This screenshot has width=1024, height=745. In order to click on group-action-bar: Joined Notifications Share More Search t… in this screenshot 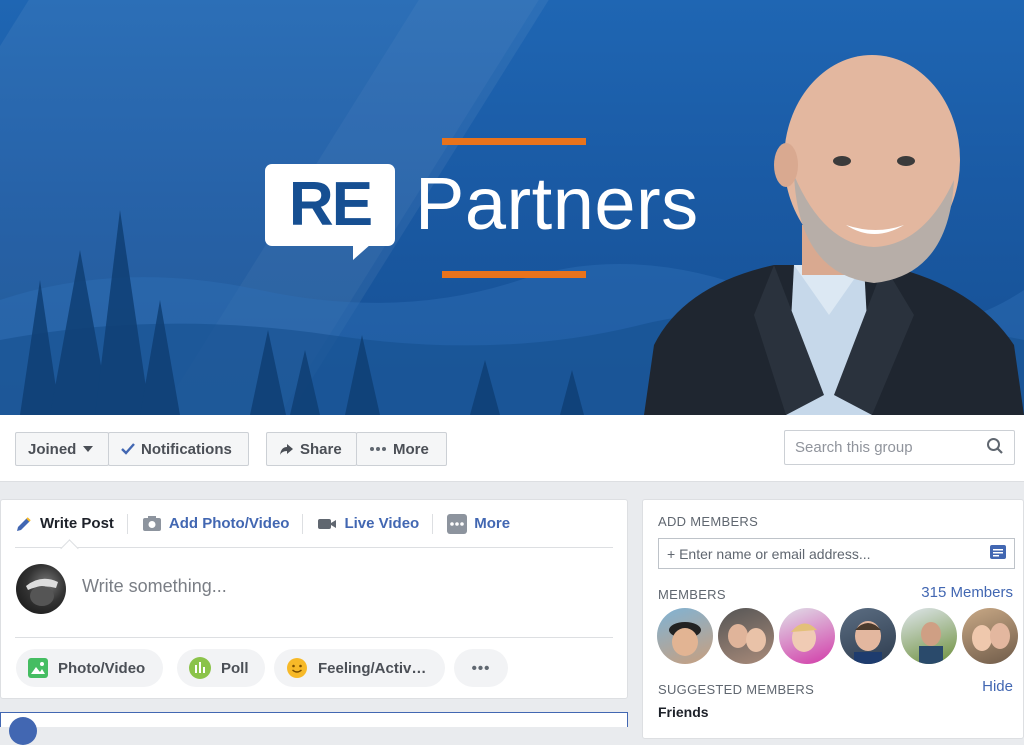, I will do `click(512, 448)`.